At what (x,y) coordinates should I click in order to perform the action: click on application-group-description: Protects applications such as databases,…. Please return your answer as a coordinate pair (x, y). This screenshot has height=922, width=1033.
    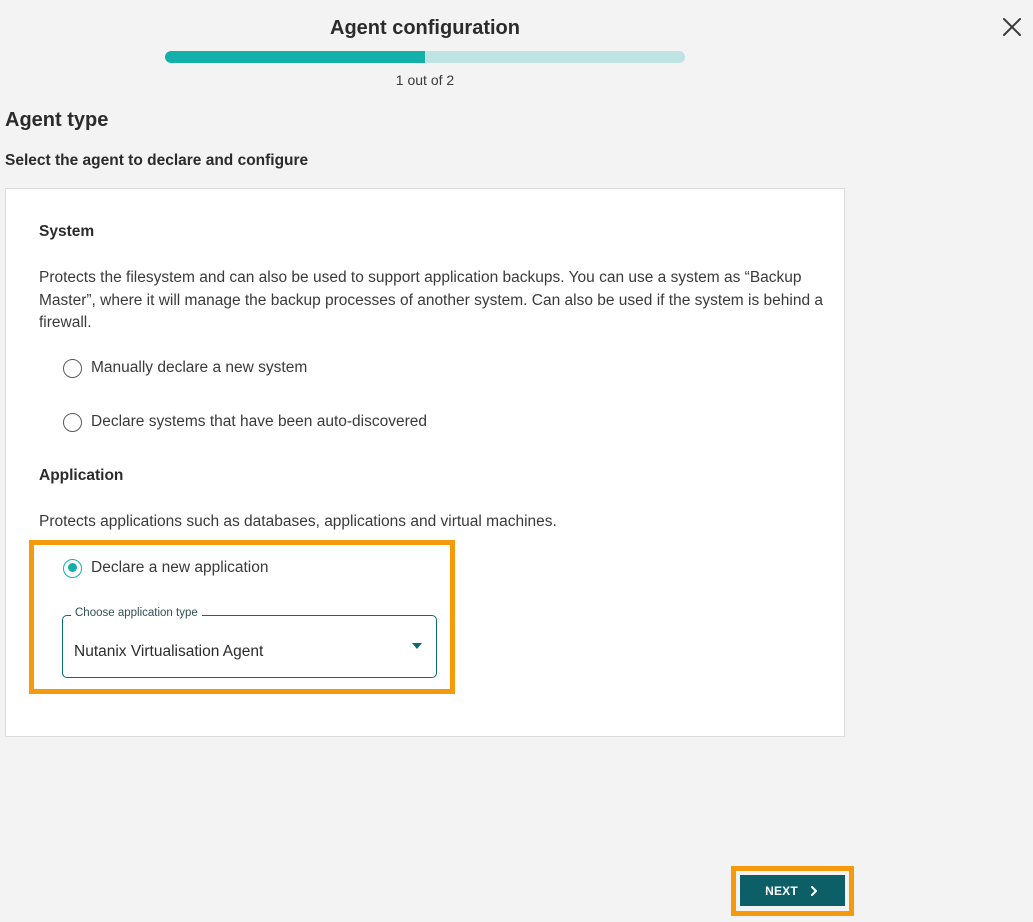
    Looking at the image, I should click on (298, 521).